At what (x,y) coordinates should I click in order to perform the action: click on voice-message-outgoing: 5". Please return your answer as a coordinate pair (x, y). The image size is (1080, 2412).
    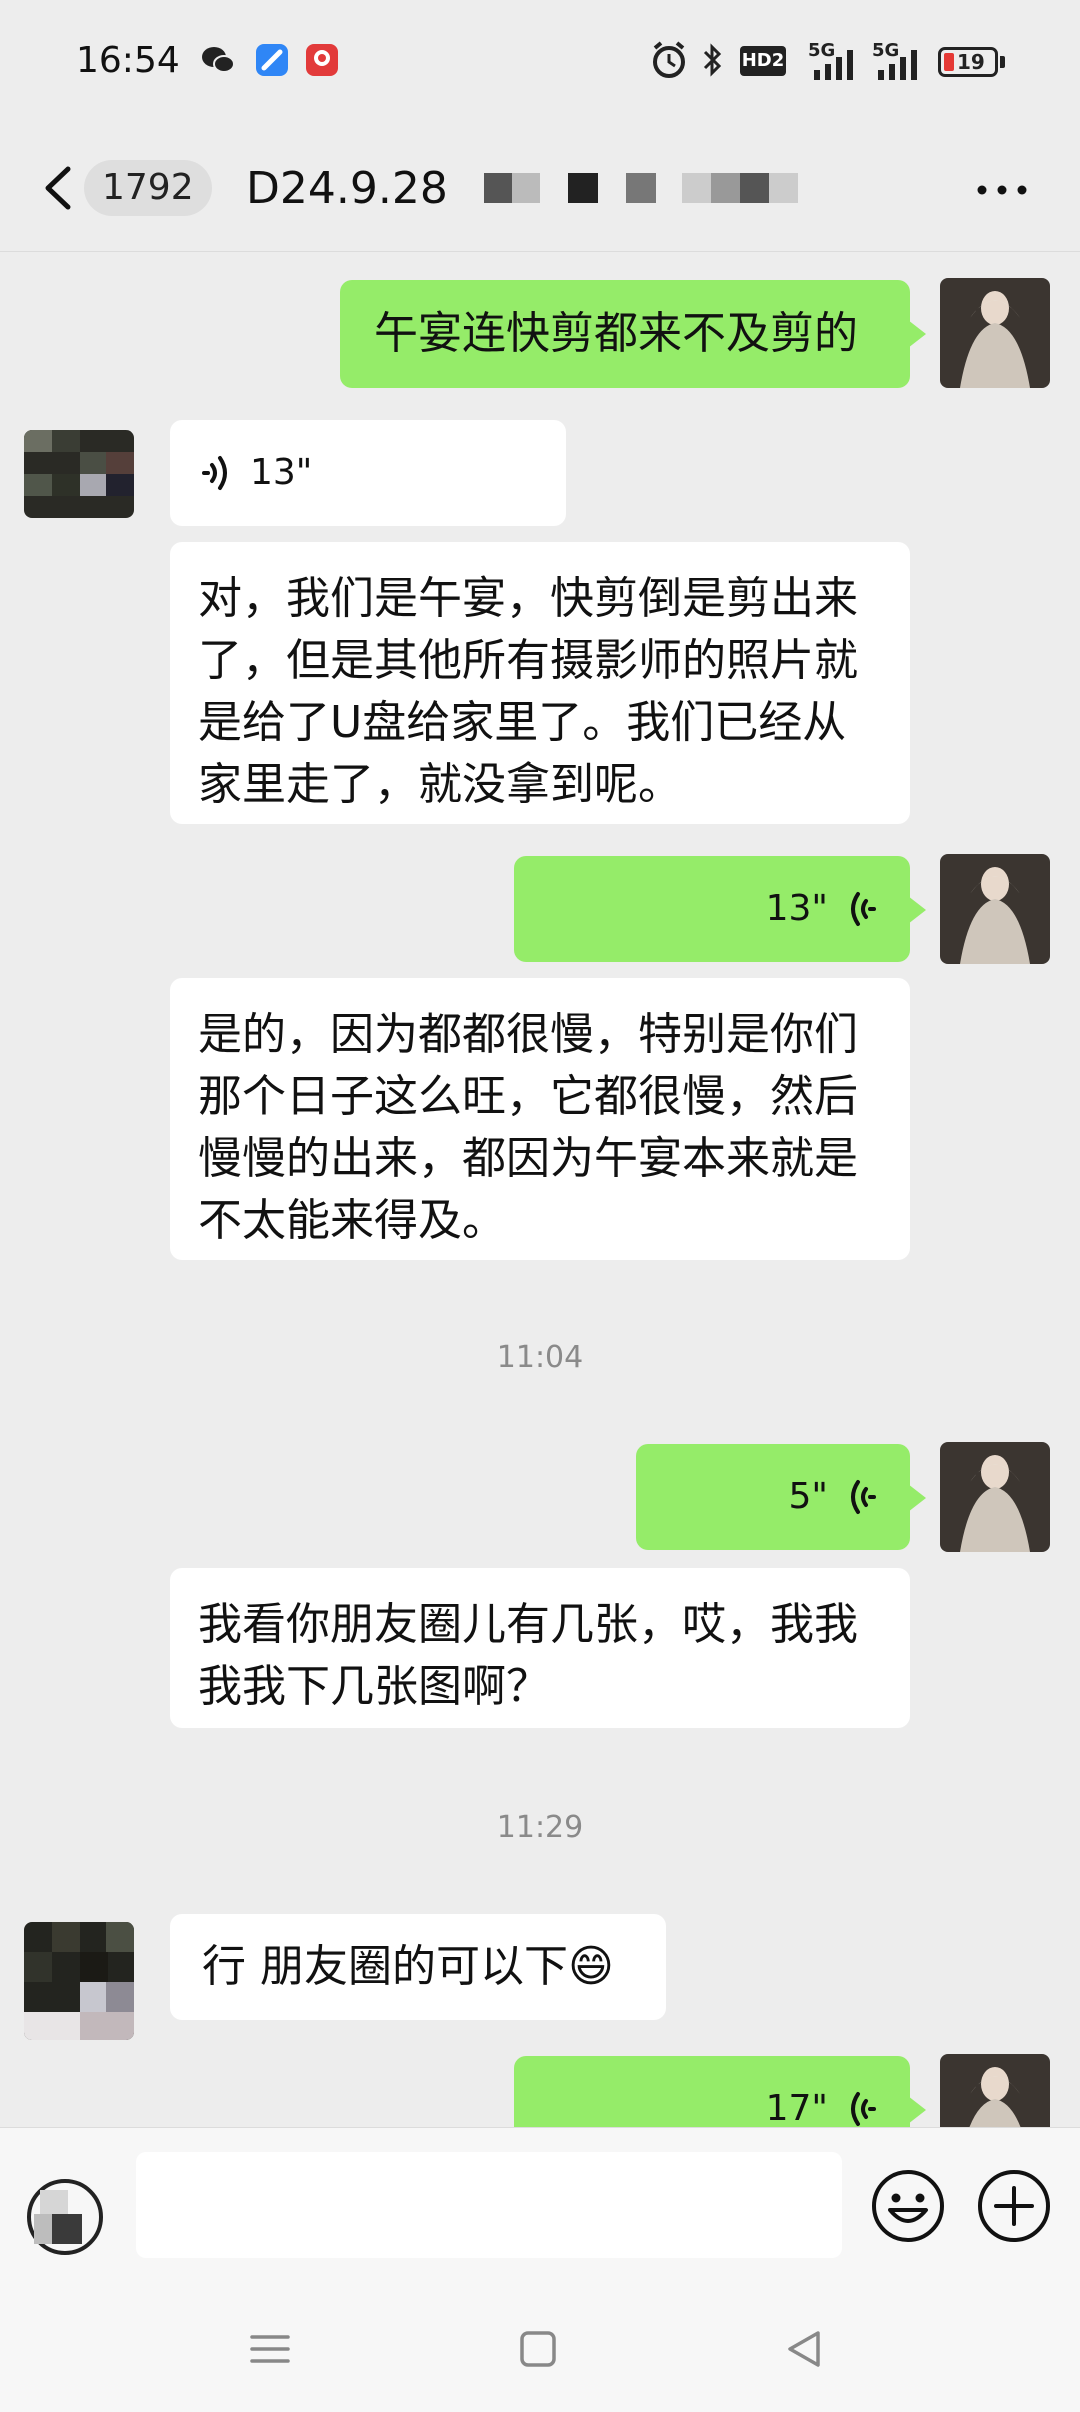
    Looking at the image, I should click on (781, 1497).